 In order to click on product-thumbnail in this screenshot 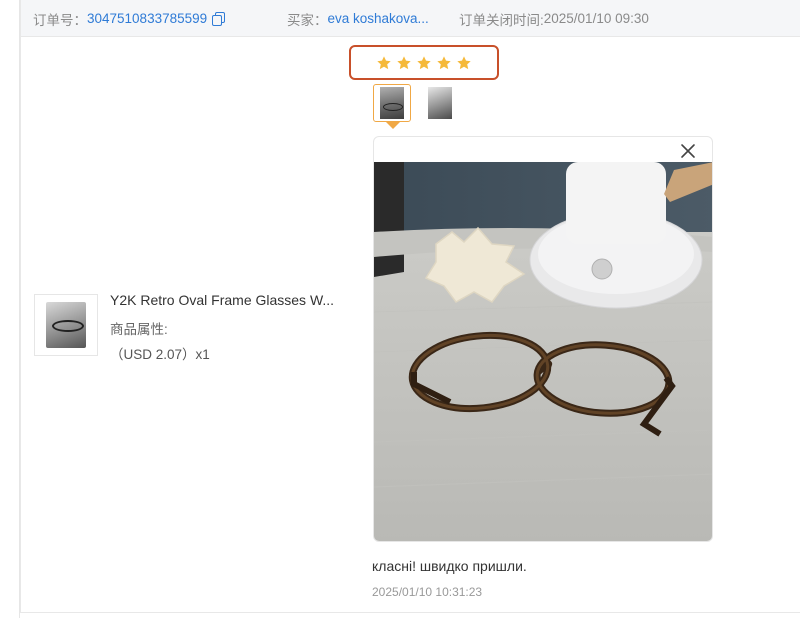, I will do `click(66, 325)`.